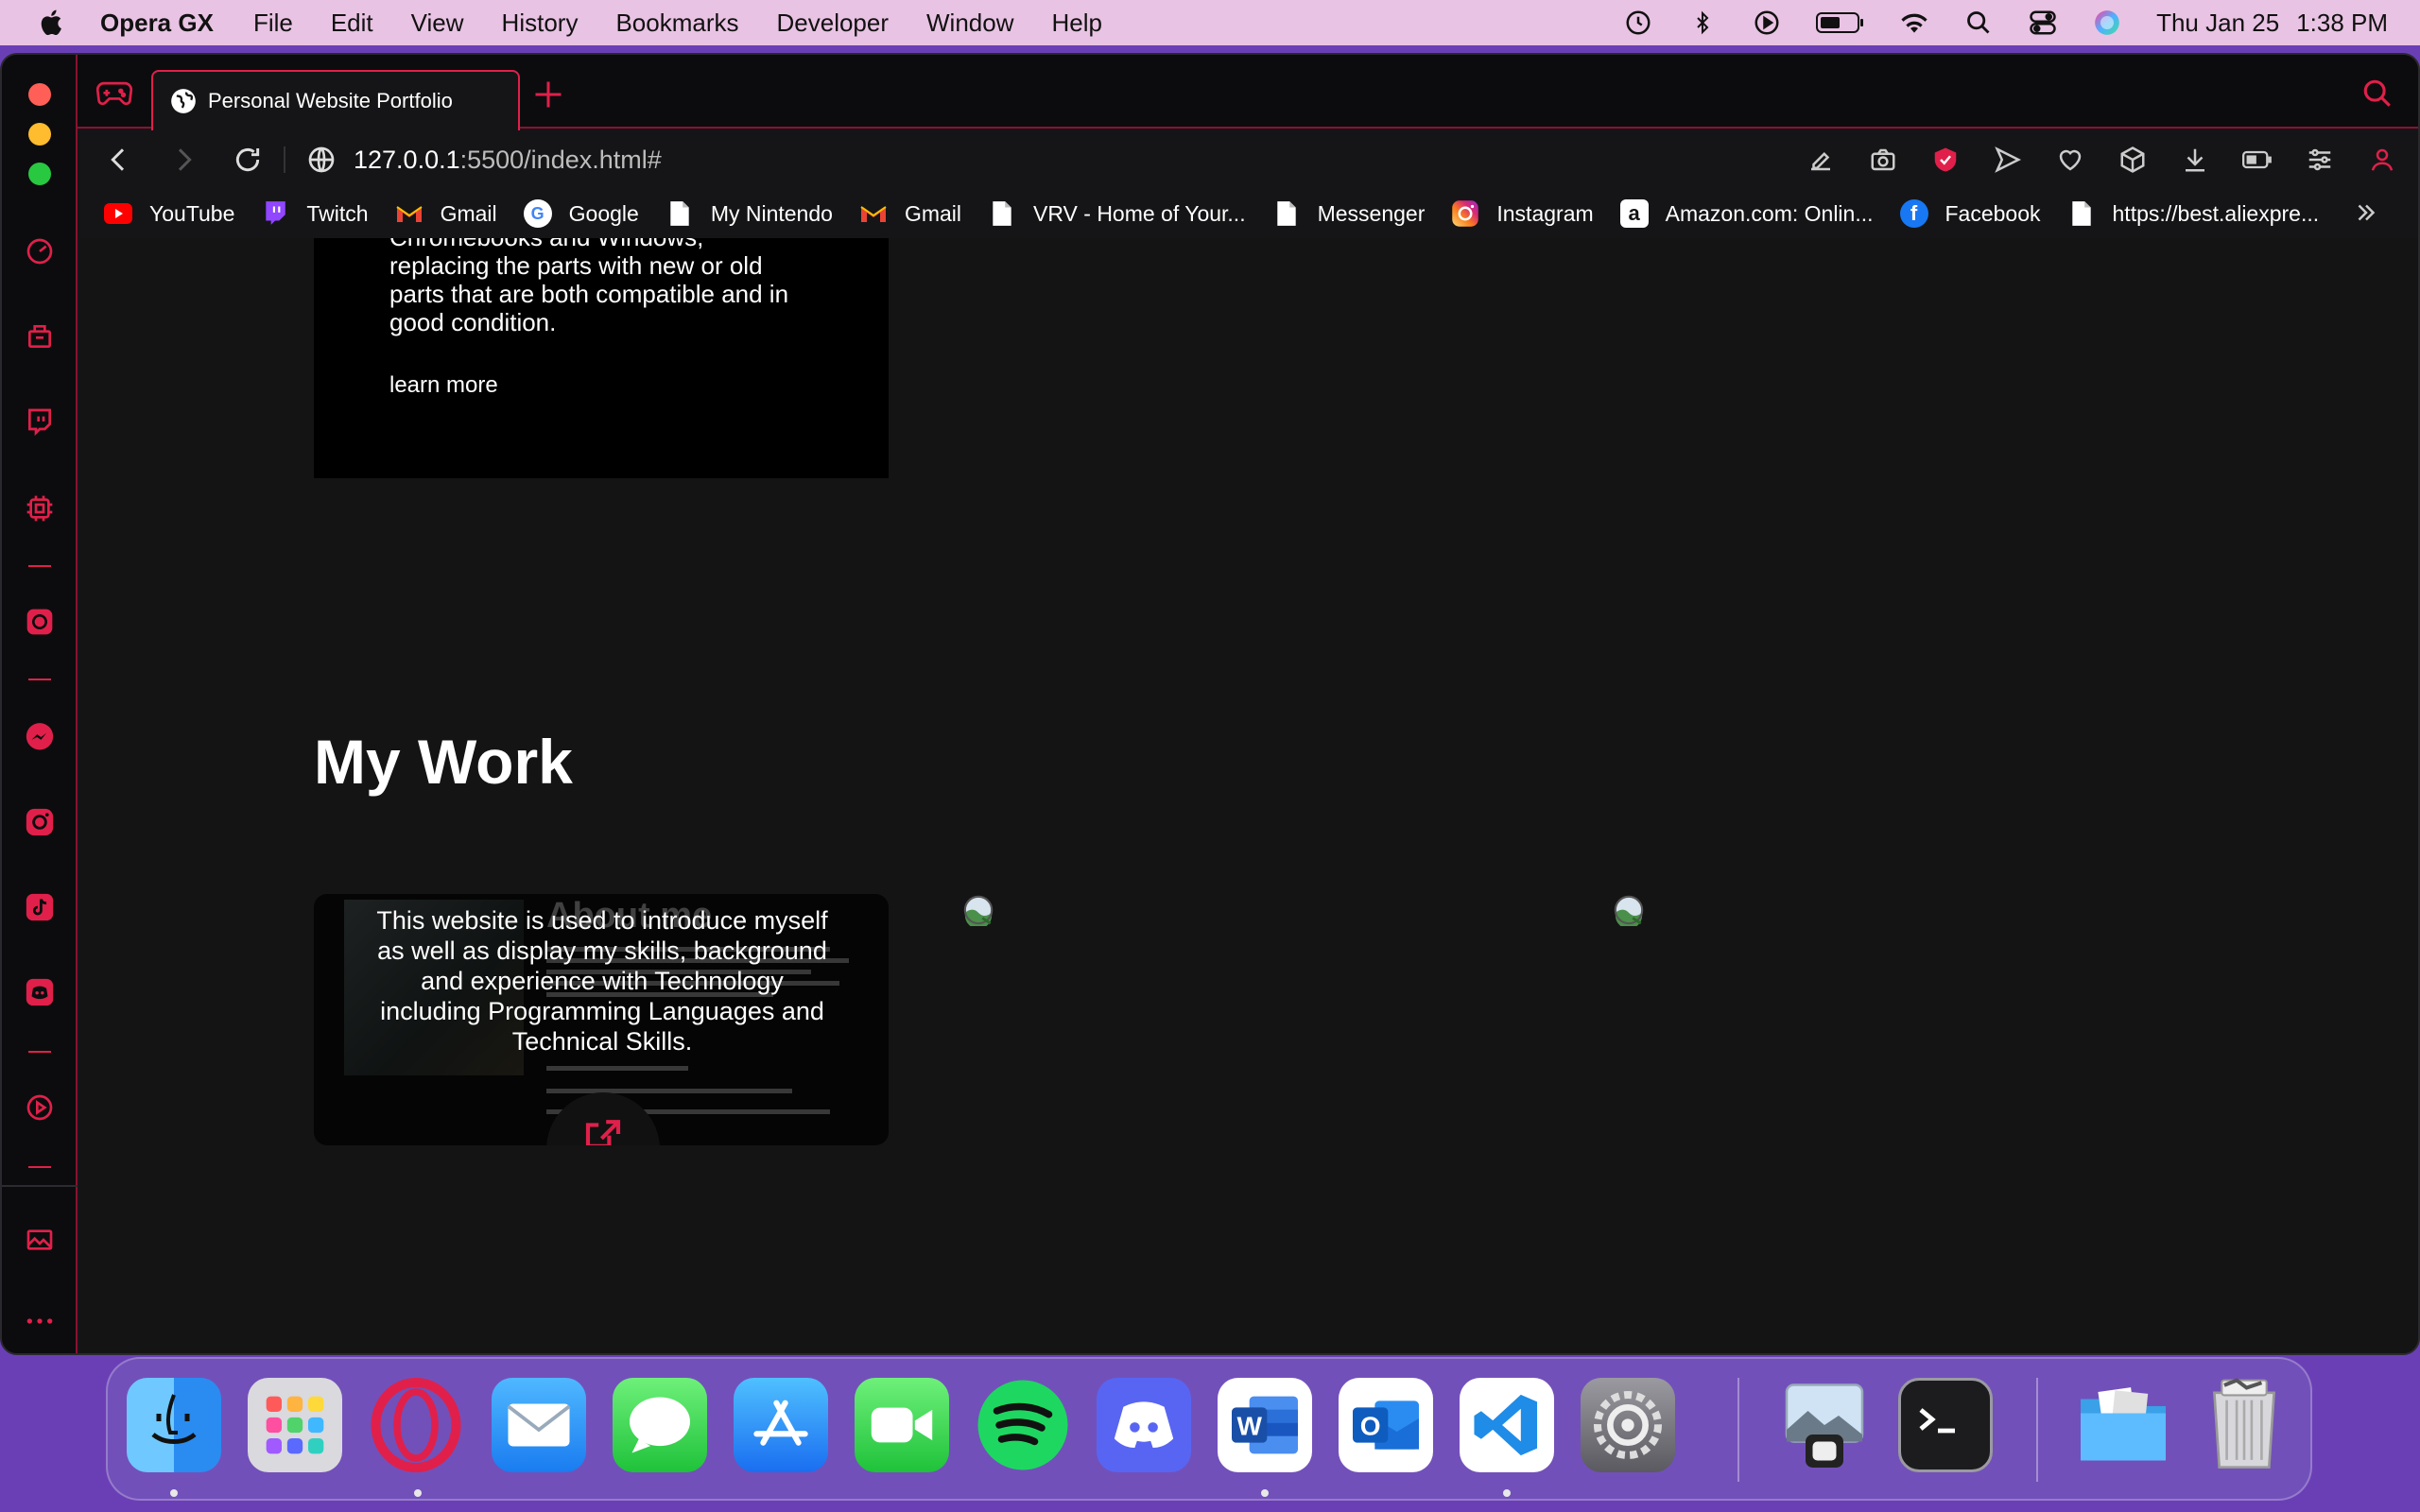  What do you see at coordinates (119, 160) in the screenshot?
I see `back-arrow-icon` at bounding box center [119, 160].